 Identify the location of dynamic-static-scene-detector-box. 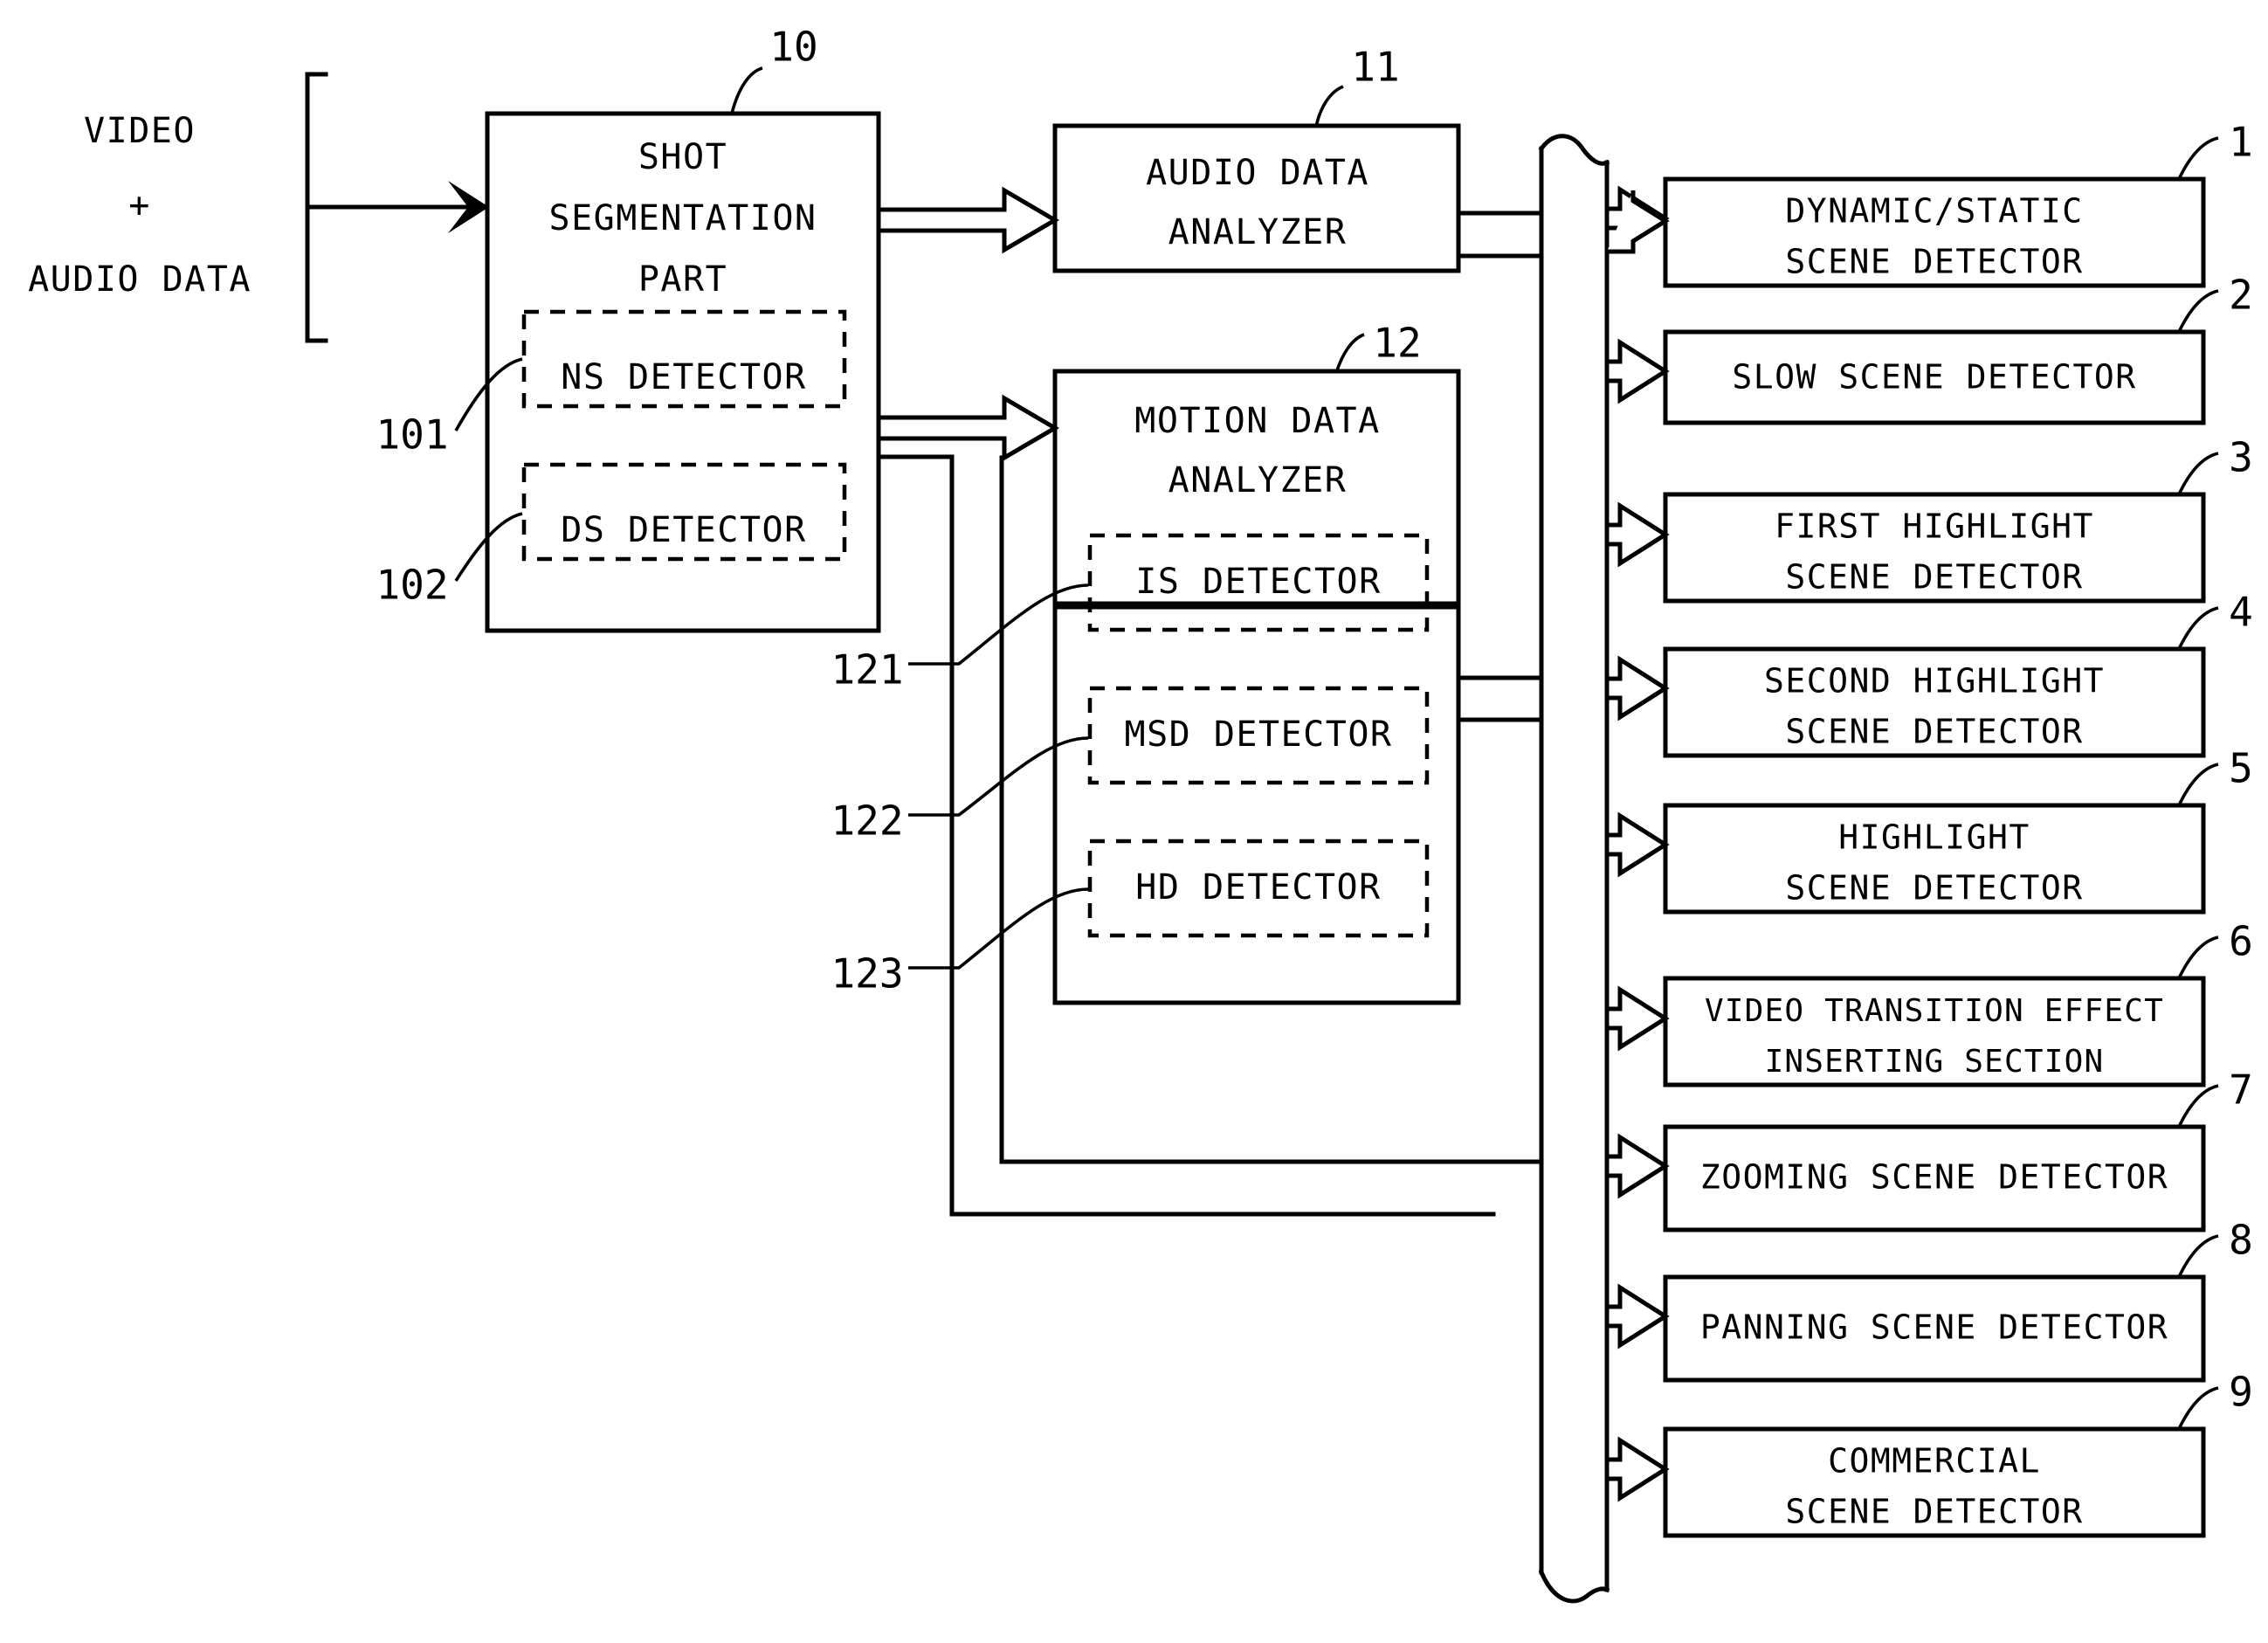
(1934, 232).